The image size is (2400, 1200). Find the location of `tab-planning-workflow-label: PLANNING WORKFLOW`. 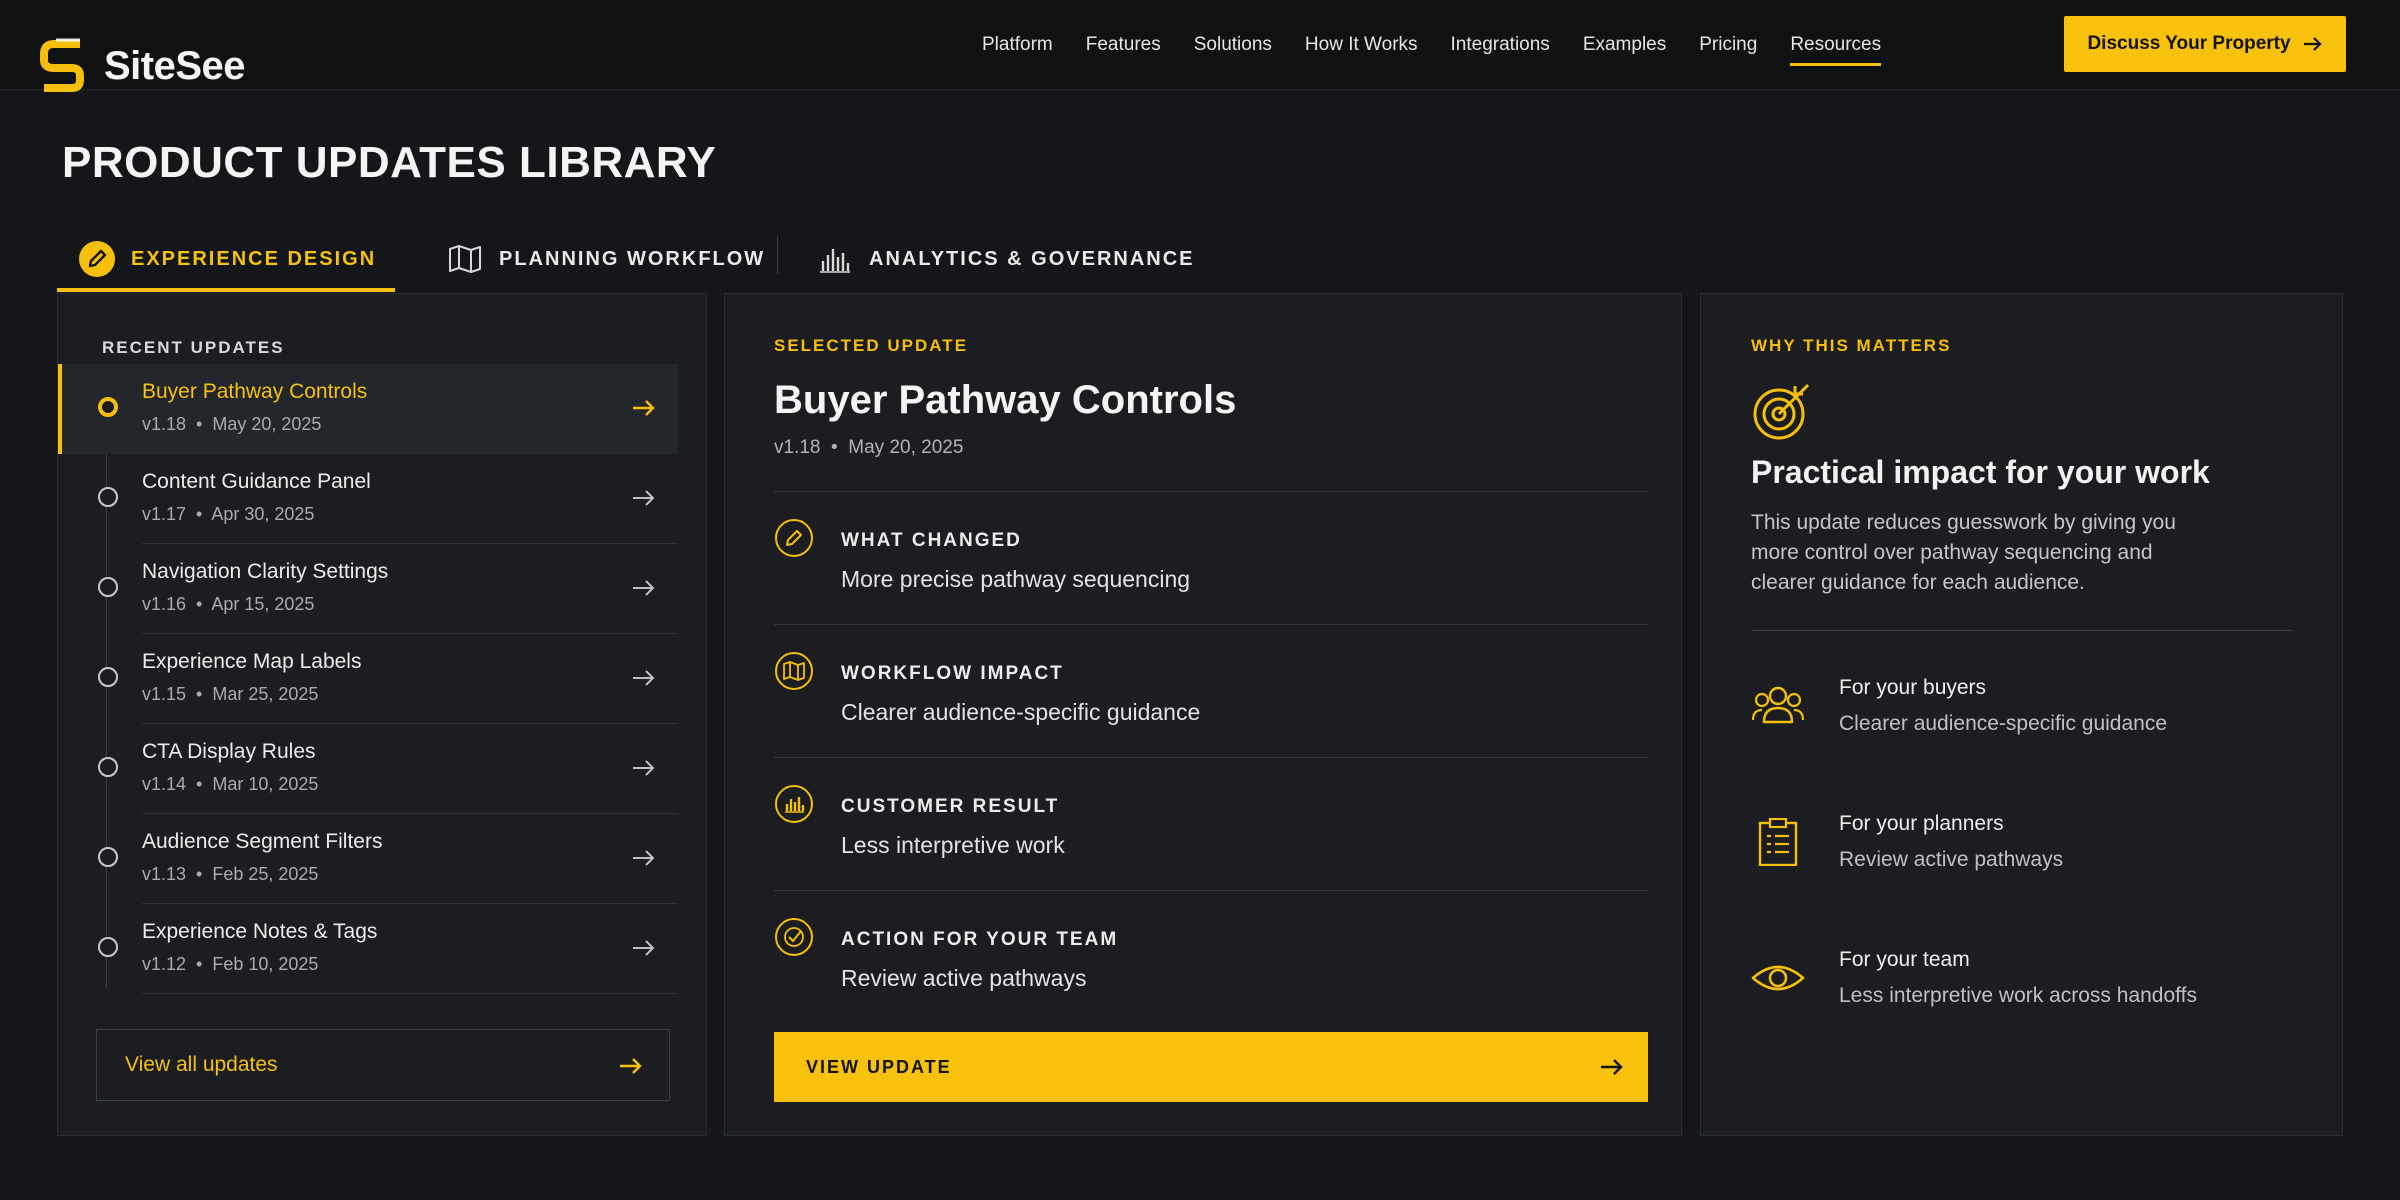

tab-planning-workflow-label: PLANNING WORKFLOW is located at coordinates (632, 258).